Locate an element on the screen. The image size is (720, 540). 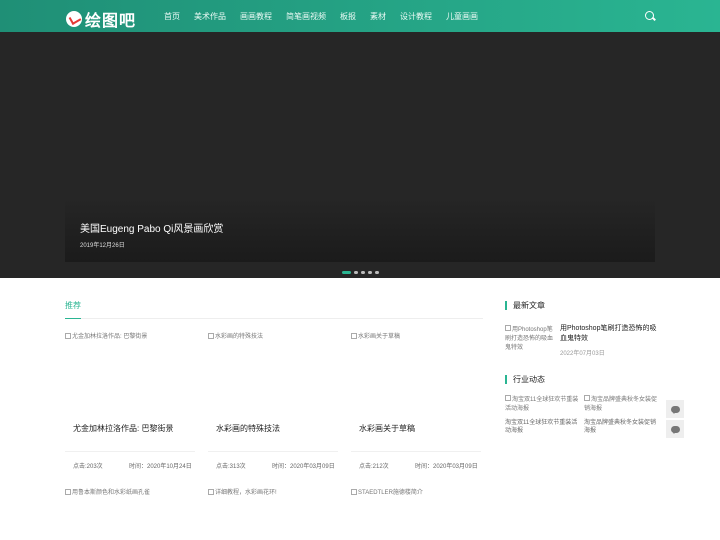
card-views: 点击:203次 is located at coordinates (88, 467).